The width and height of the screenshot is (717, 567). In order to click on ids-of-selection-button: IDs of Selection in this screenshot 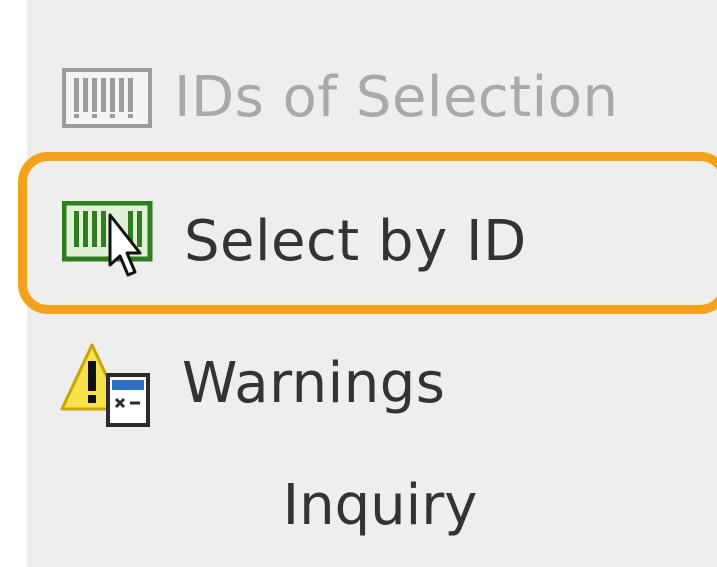, I will do `click(340, 98)`.